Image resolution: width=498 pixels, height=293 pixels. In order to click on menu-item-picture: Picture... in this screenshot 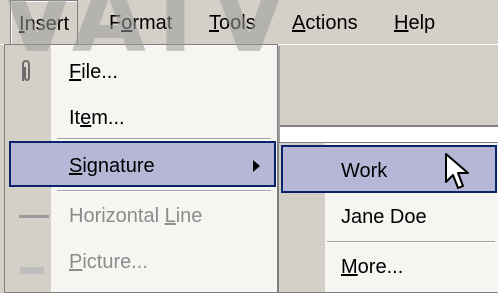, I will do `click(141, 262)`.